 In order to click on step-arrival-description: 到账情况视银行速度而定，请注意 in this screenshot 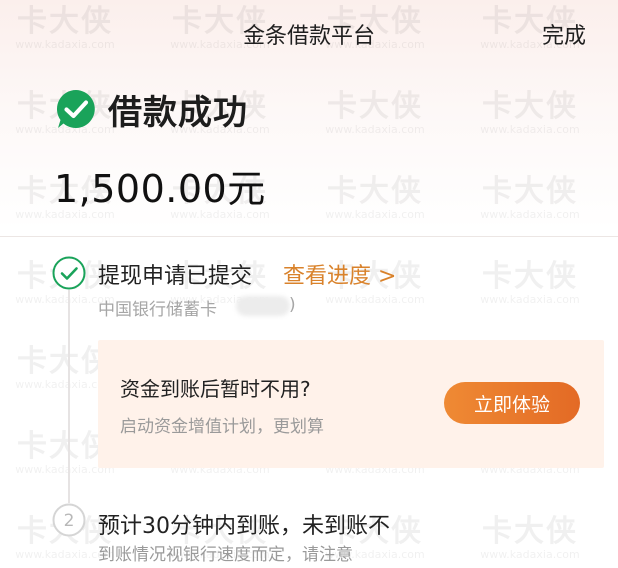, I will do `click(225, 555)`.